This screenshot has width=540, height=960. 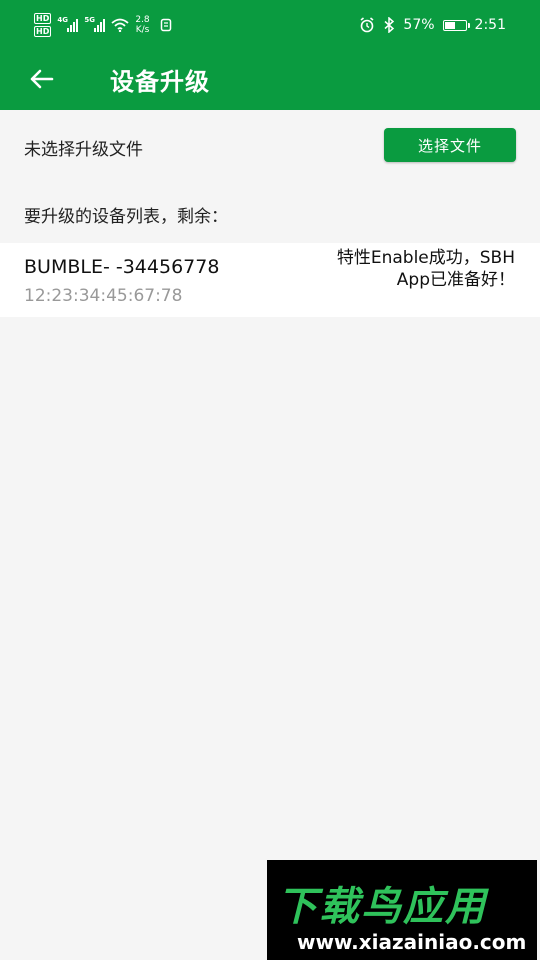 What do you see at coordinates (165, 25) in the screenshot?
I see `nfc-icon` at bounding box center [165, 25].